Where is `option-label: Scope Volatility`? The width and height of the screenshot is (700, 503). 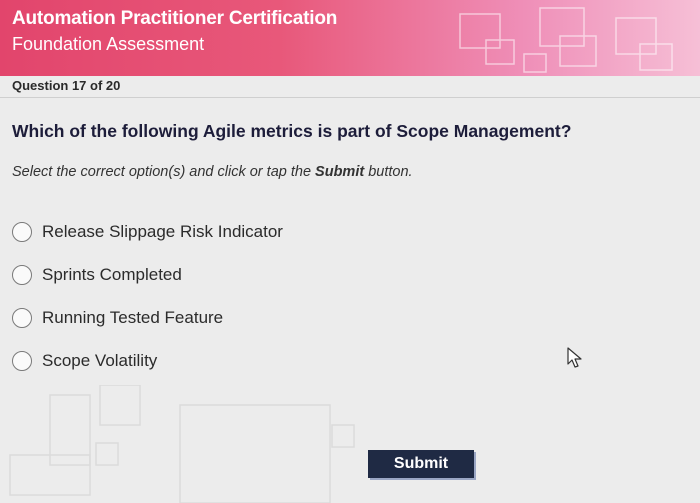 option-label: Scope Volatility is located at coordinates (99, 361).